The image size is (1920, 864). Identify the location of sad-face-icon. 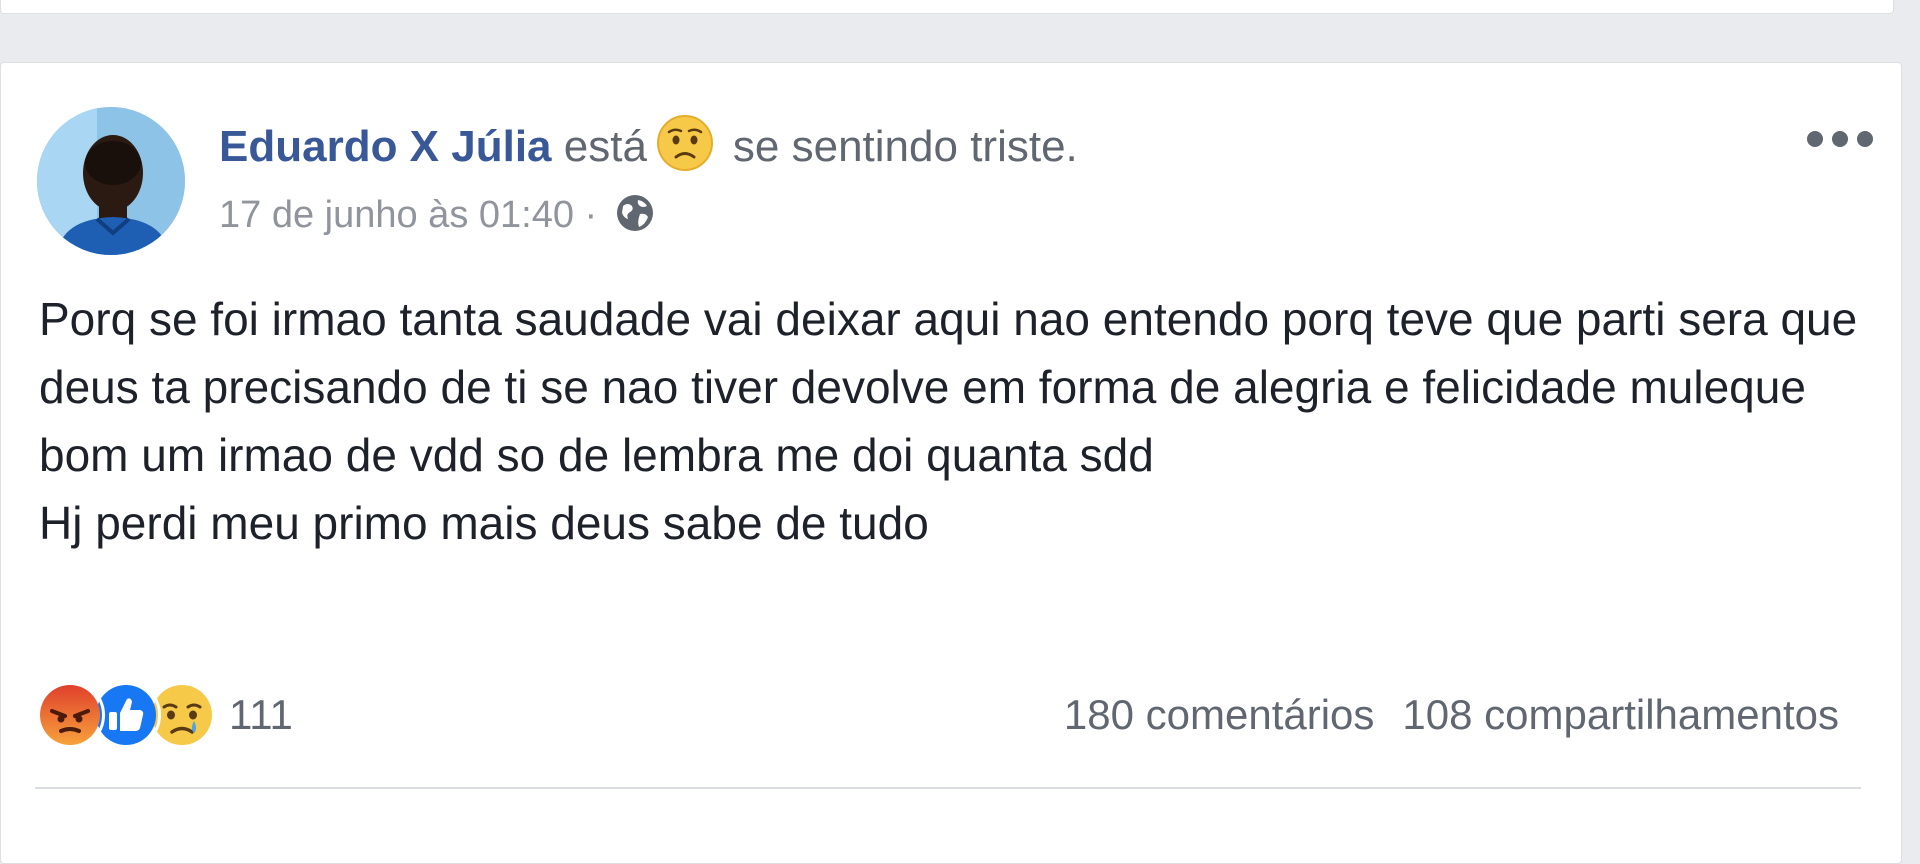
(685, 143).